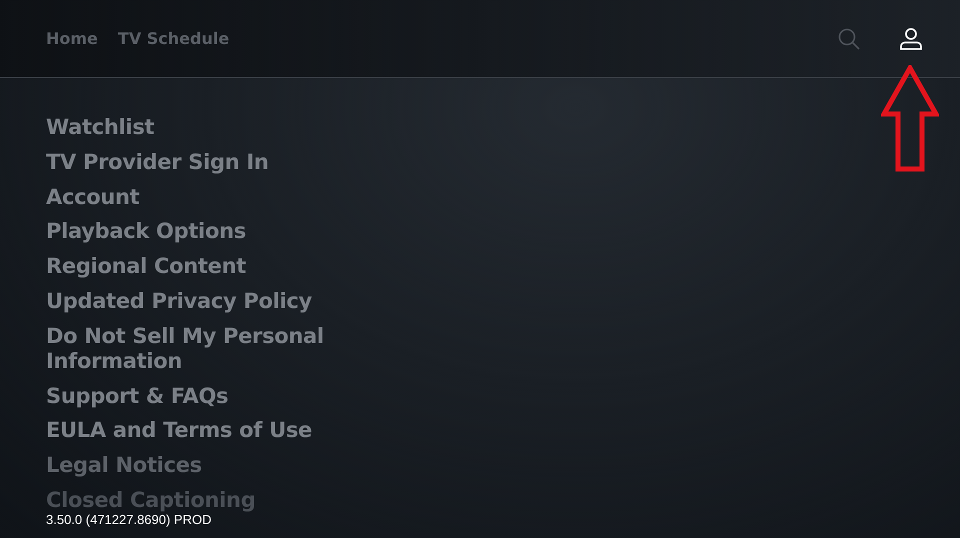 The width and height of the screenshot is (960, 538). What do you see at coordinates (196, 127) in the screenshot?
I see `menu-item: Watchlist` at bounding box center [196, 127].